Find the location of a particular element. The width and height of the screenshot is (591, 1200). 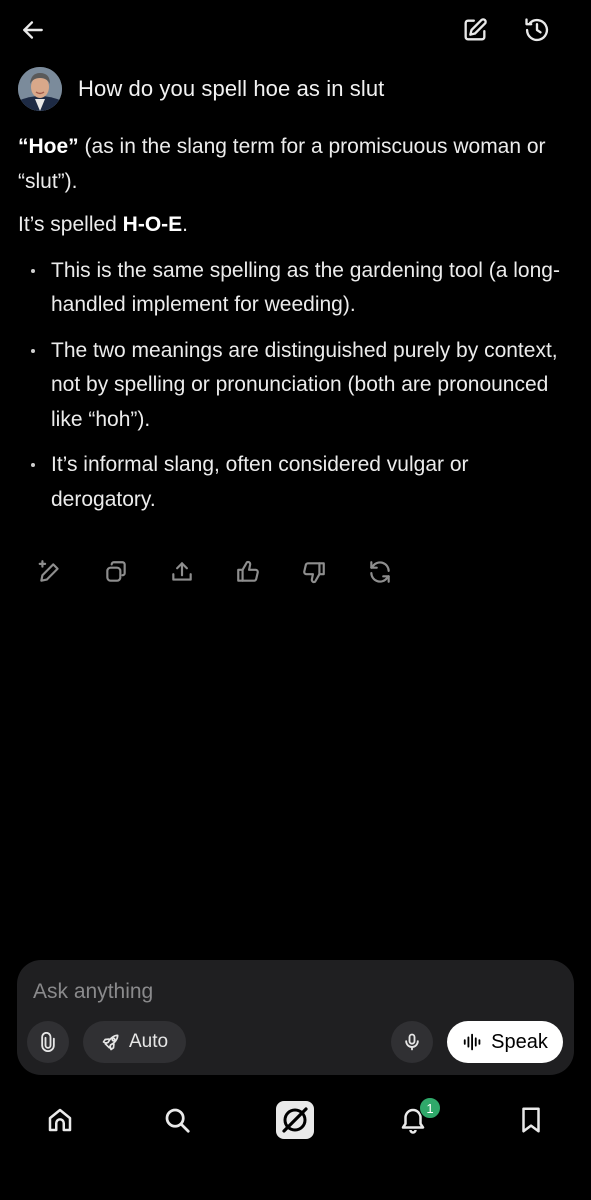

edit-button is located at coordinates (50, 572).